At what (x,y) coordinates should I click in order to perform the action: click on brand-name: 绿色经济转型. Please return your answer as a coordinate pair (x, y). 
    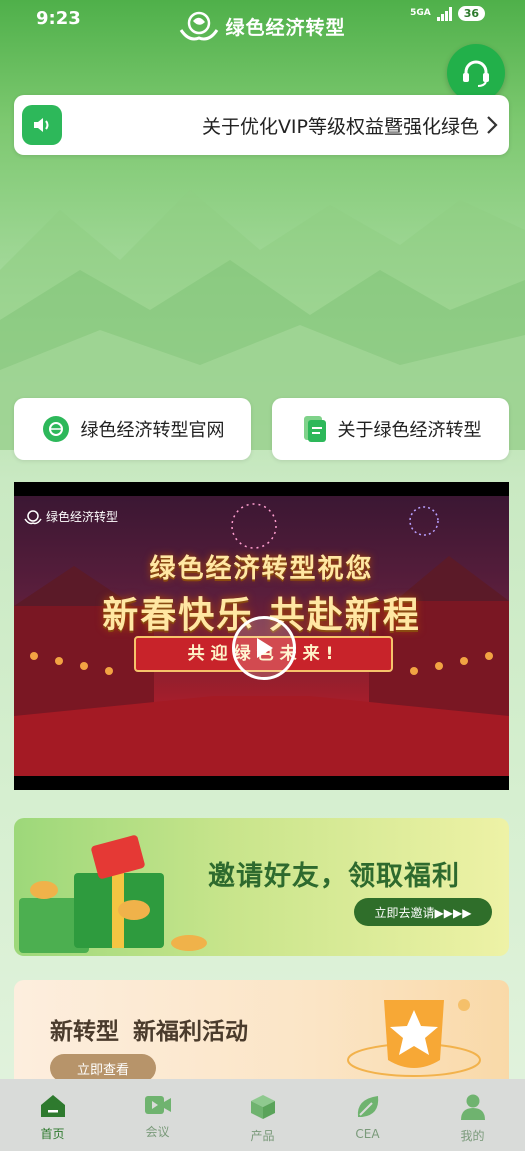
    Looking at the image, I should click on (285, 27).